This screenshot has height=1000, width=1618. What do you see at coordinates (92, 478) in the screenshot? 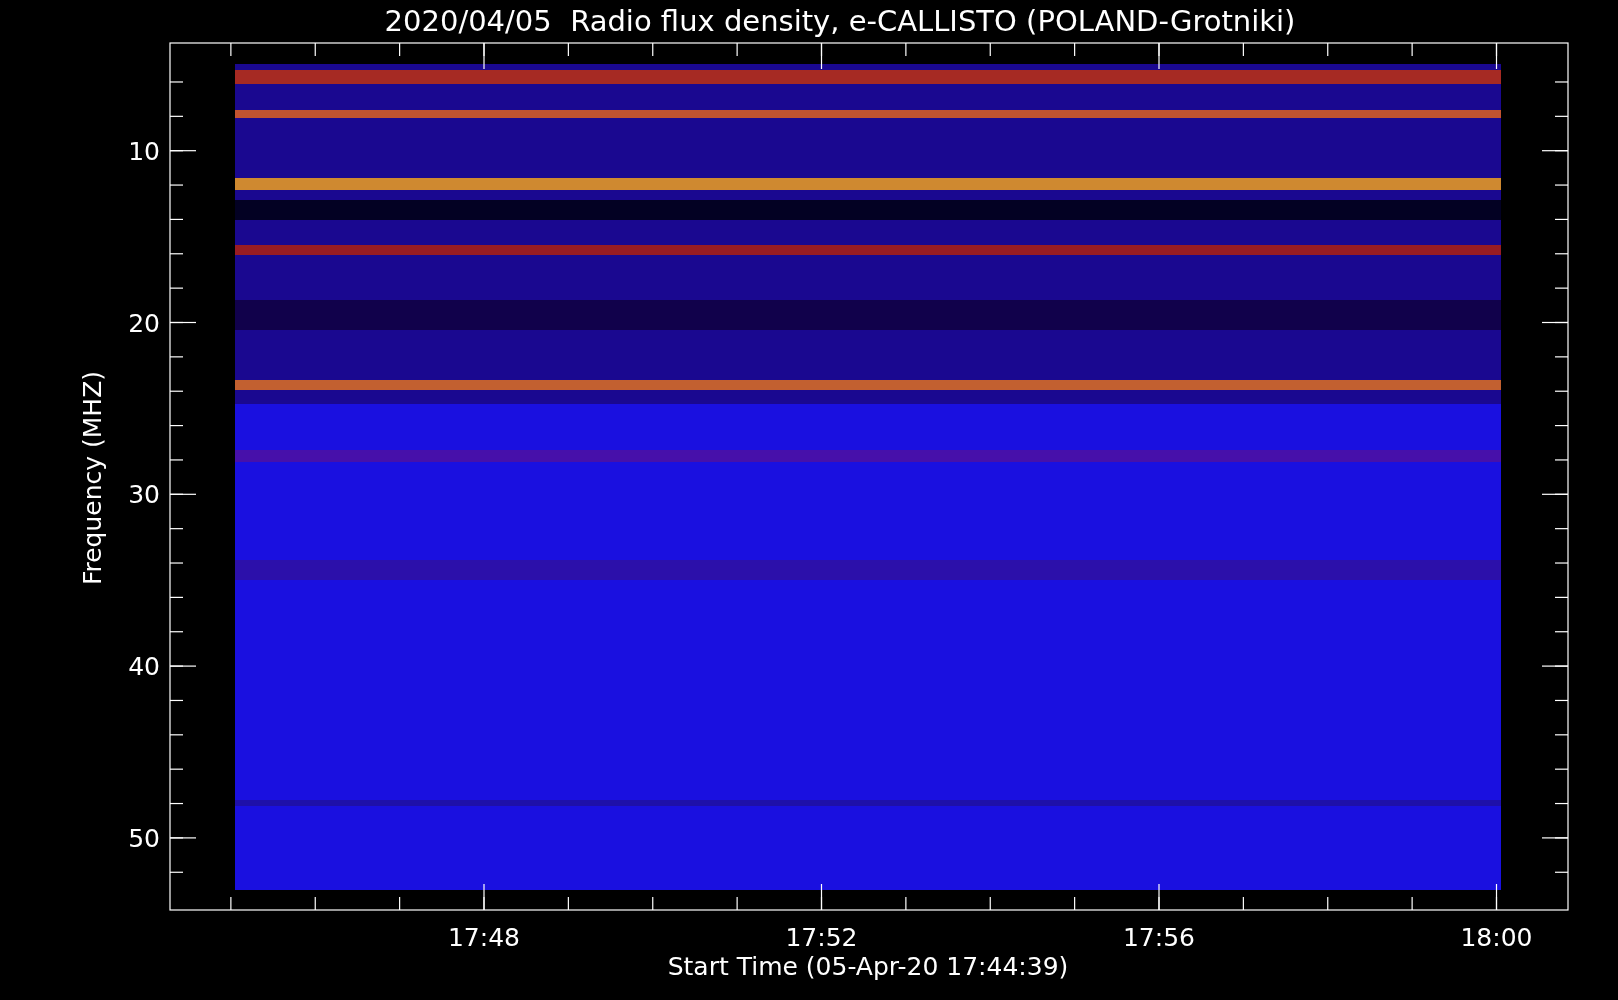
I see `y-axis-title: Frequency (MHZ)` at bounding box center [92, 478].